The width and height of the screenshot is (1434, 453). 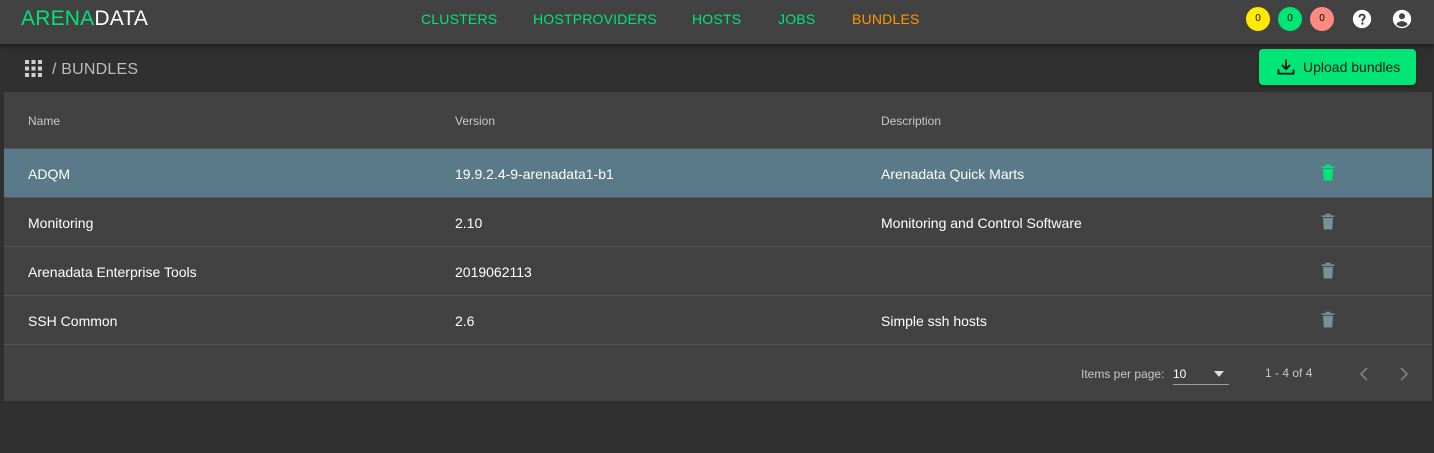 What do you see at coordinates (718, 120) in the screenshot?
I see `table-header-row: Name Version Description` at bounding box center [718, 120].